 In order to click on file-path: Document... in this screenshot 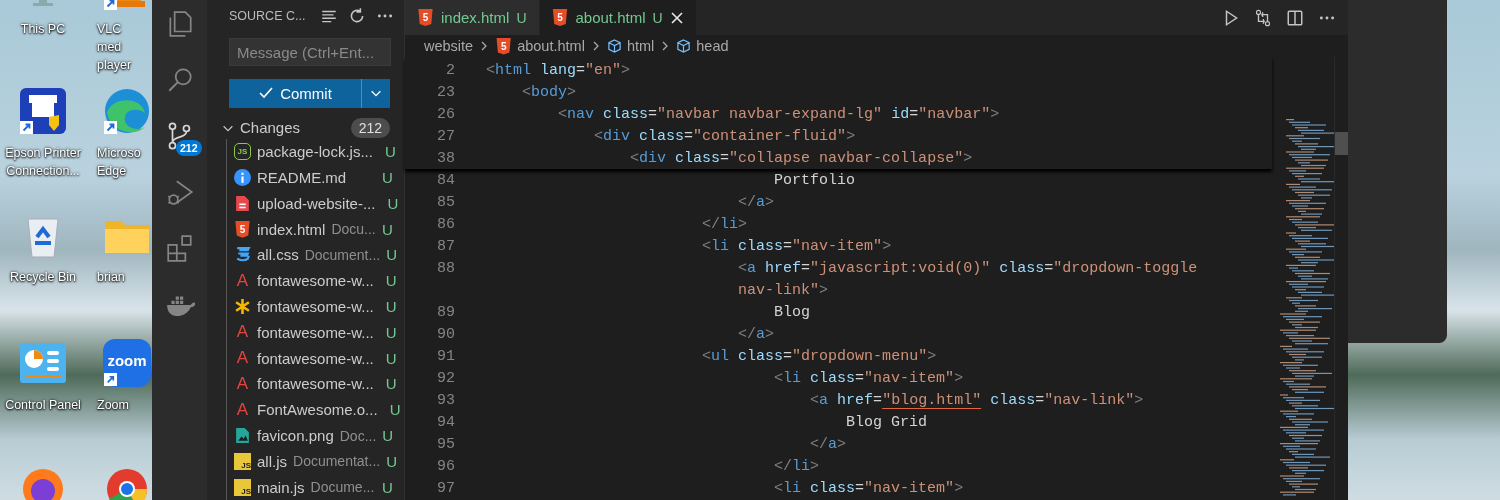, I will do `click(342, 254)`.